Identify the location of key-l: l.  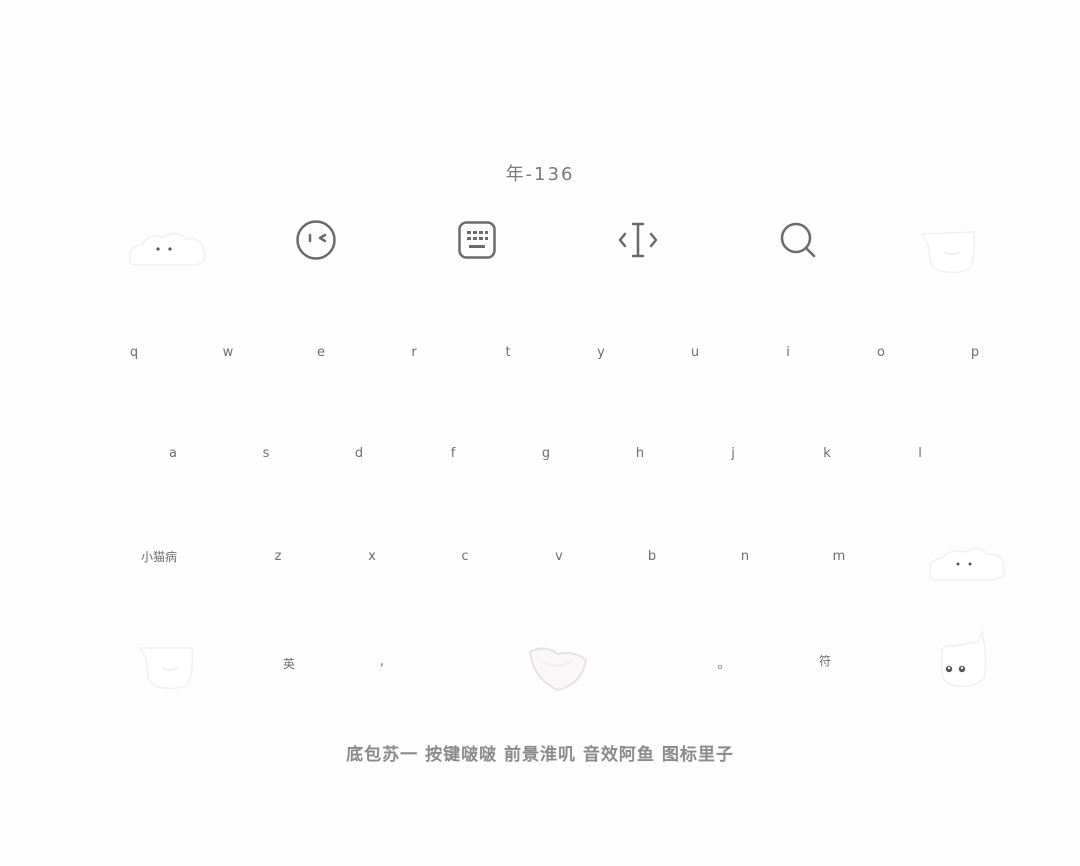
(920, 453).